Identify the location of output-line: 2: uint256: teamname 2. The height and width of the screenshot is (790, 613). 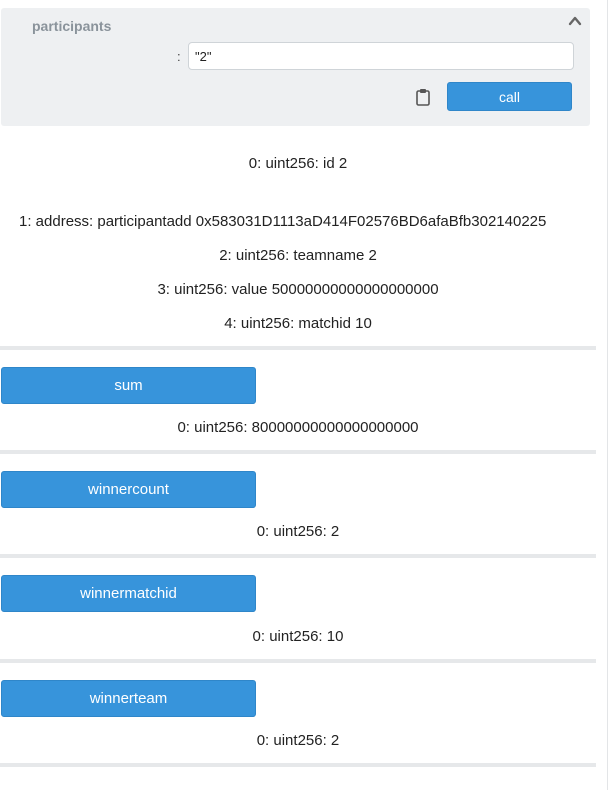
(298, 255).